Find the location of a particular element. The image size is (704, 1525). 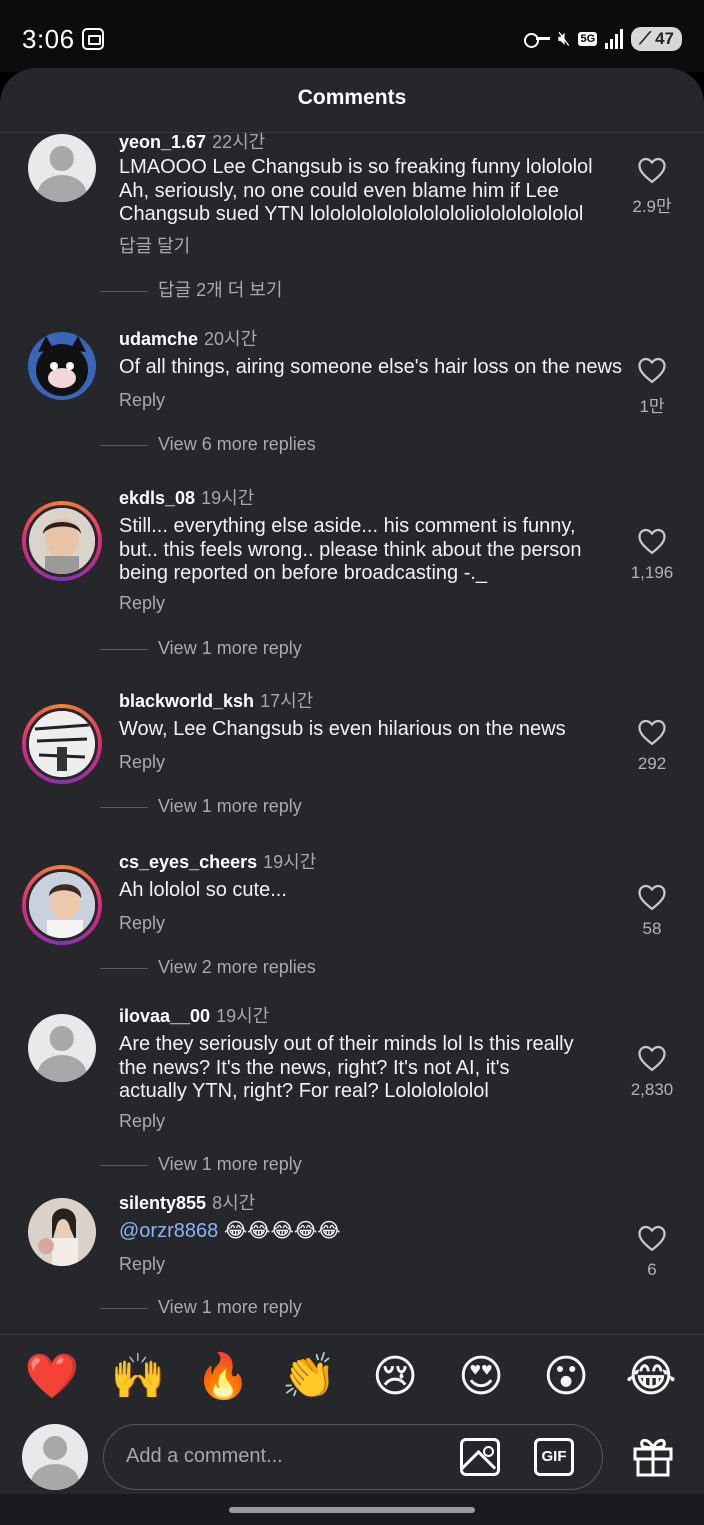

comment-meta: silenty855 8시간 is located at coordinates (187, 1202).